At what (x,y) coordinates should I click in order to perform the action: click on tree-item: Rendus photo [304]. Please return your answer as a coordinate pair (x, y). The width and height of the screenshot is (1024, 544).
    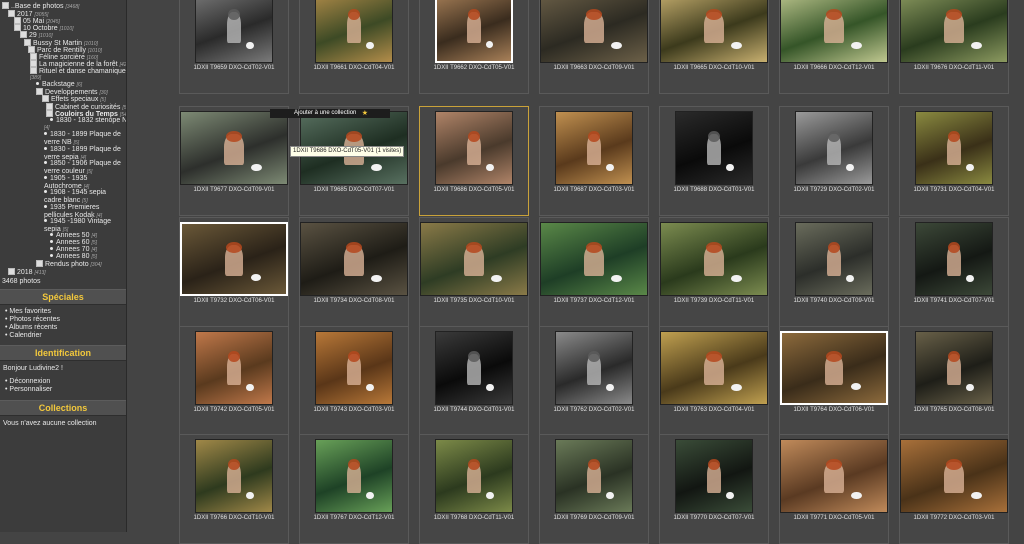
    Looking at the image, I should click on (69, 264).